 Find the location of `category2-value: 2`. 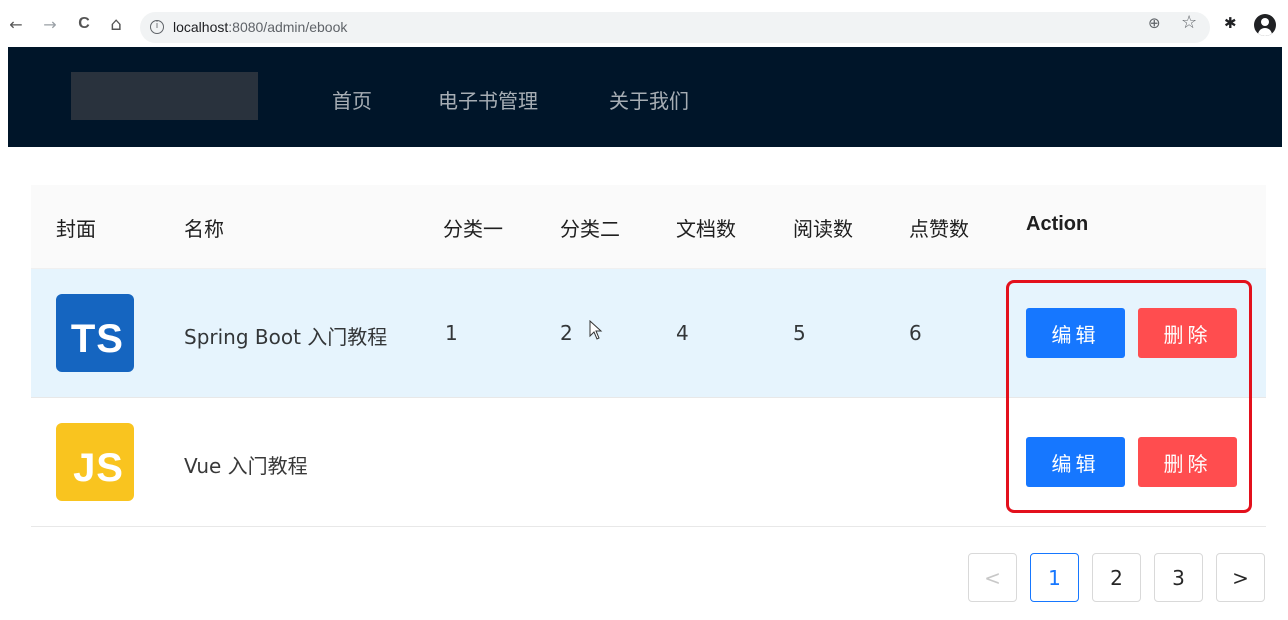

category2-value: 2 is located at coordinates (566, 333).